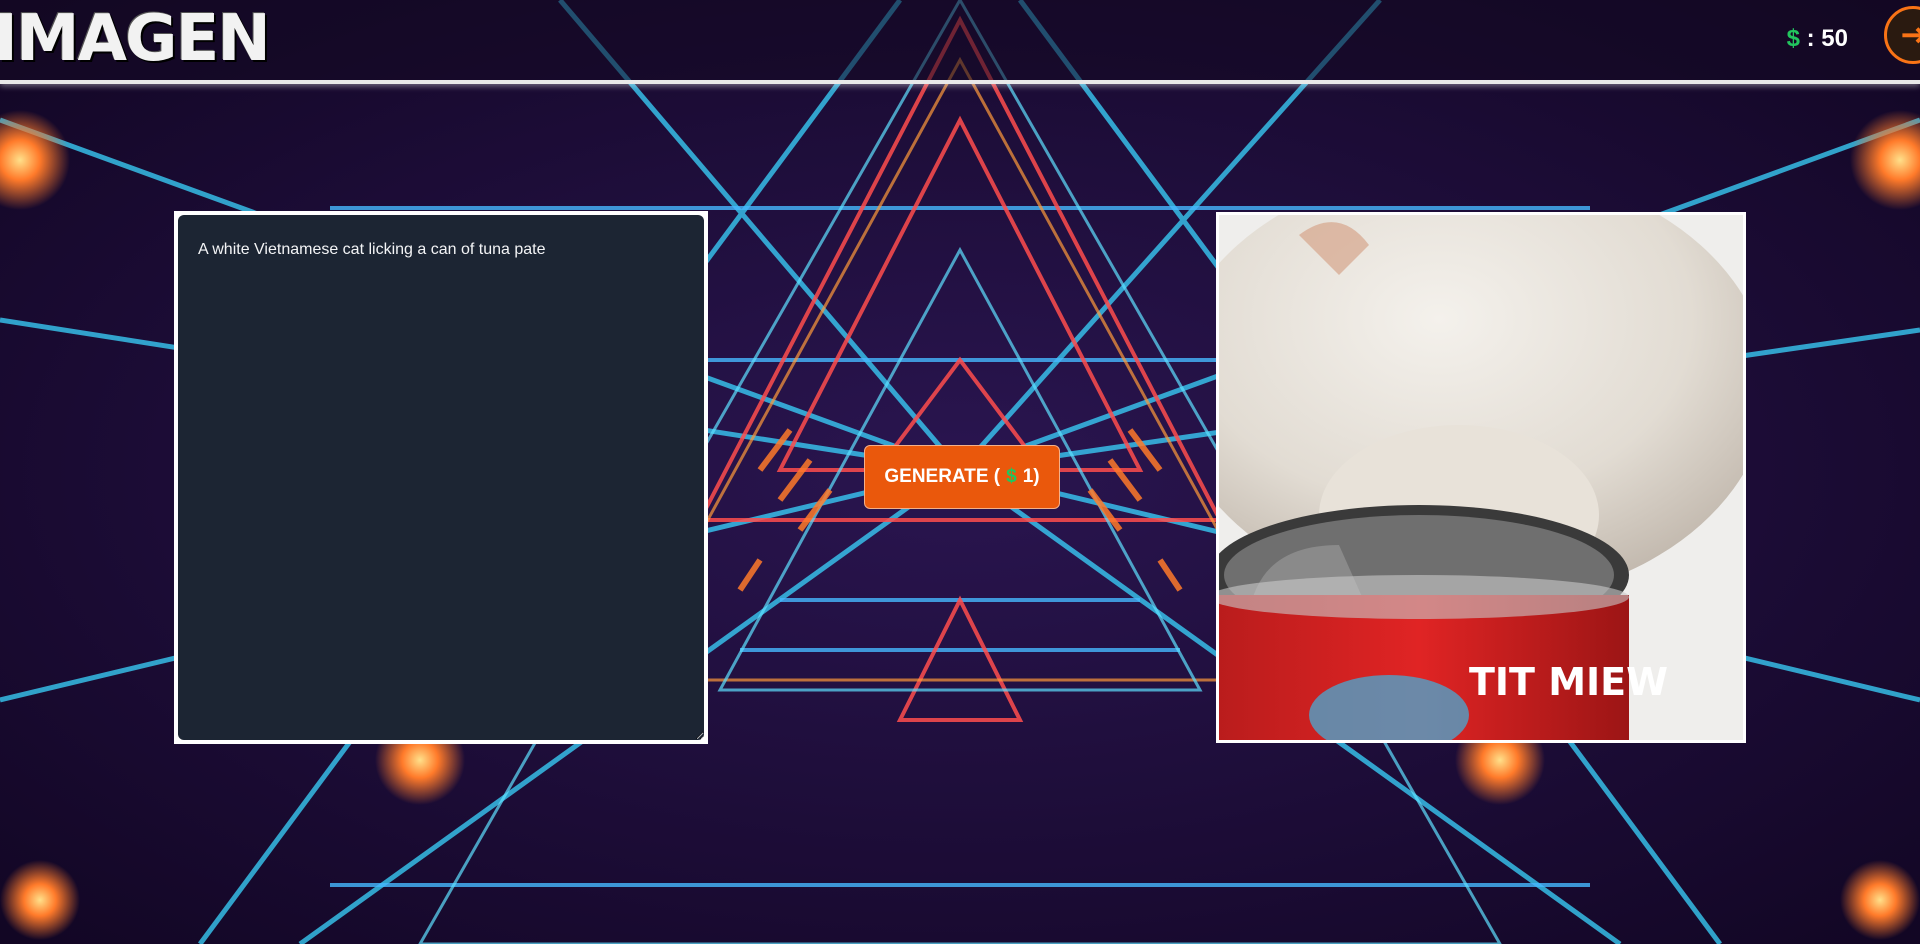 Image resolution: width=1920 pixels, height=944 pixels. What do you see at coordinates (135, 39) in the screenshot?
I see `app-logo: IMAGEN` at bounding box center [135, 39].